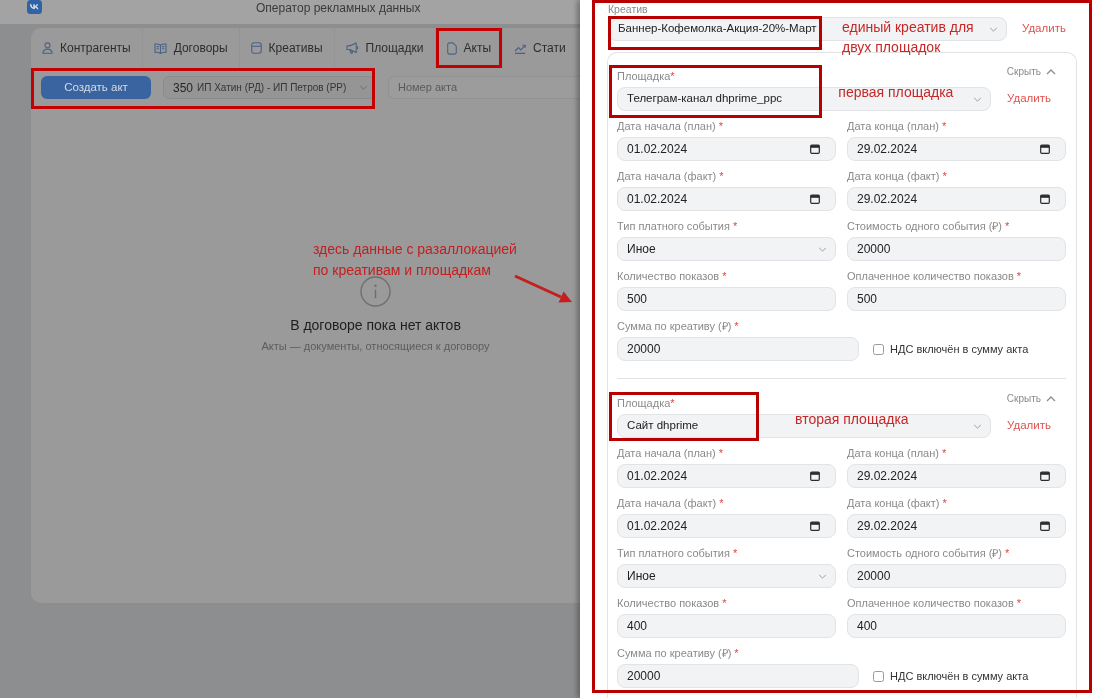  What do you see at coordinates (451, 48) in the screenshot?
I see `document-icon` at bounding box center [451, 48].